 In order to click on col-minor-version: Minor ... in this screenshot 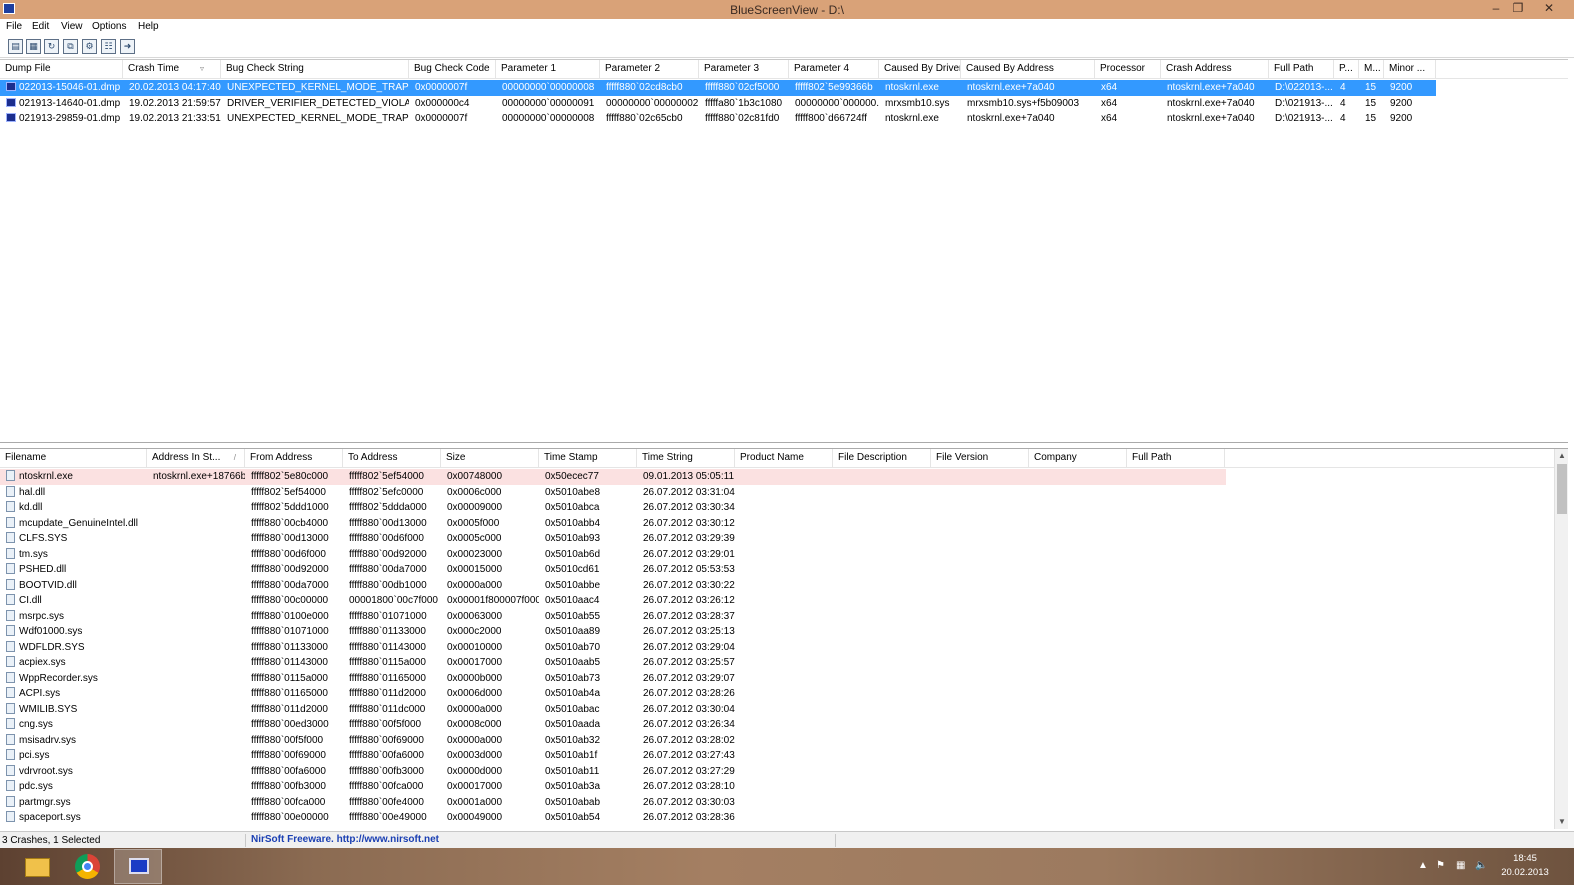, I will do `click(1410, 69)`.